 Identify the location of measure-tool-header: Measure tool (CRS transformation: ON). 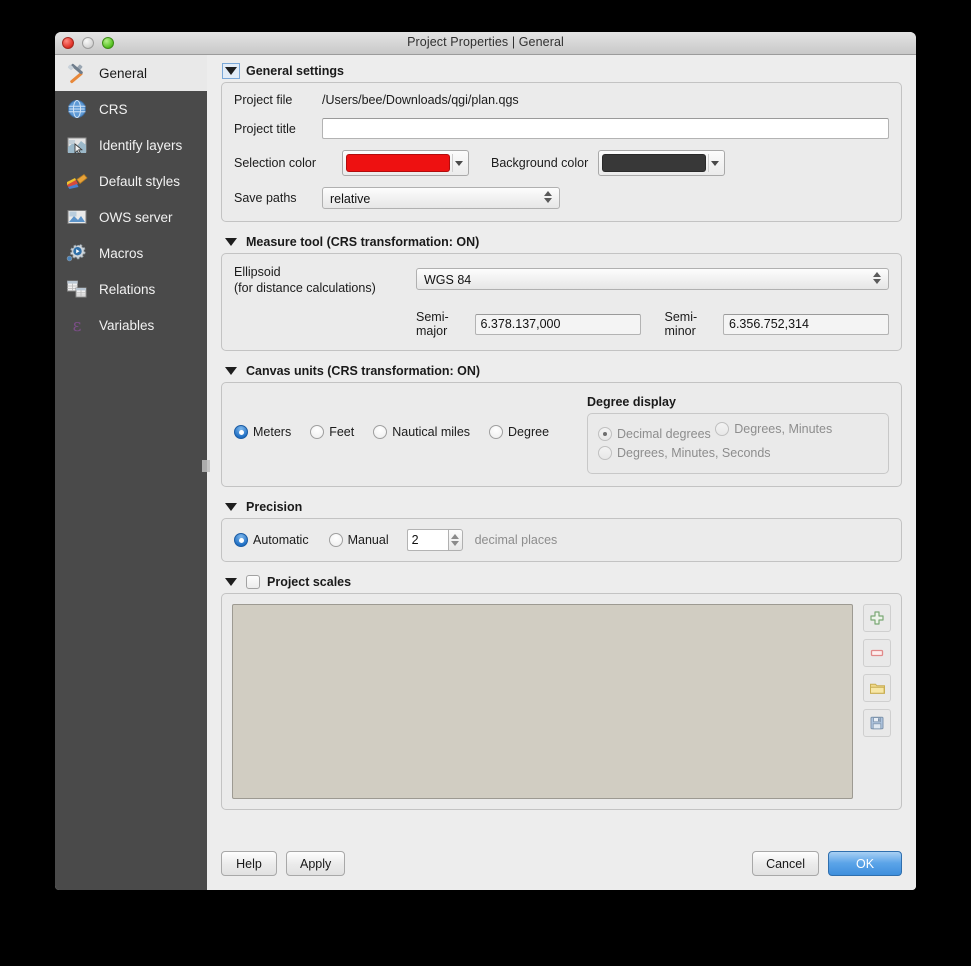
(562, 242).